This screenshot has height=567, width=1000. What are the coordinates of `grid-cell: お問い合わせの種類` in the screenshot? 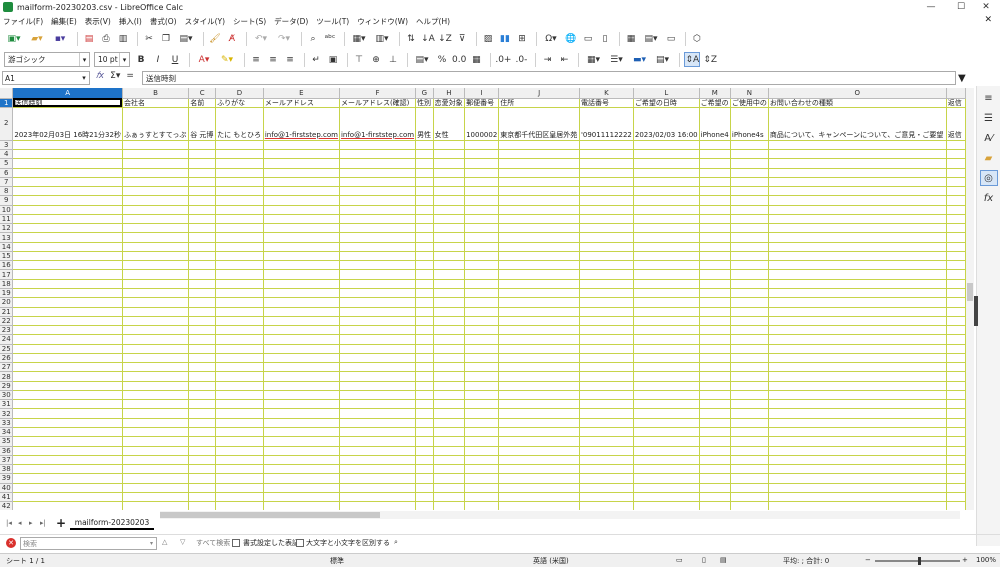 It's located at (857, 102).